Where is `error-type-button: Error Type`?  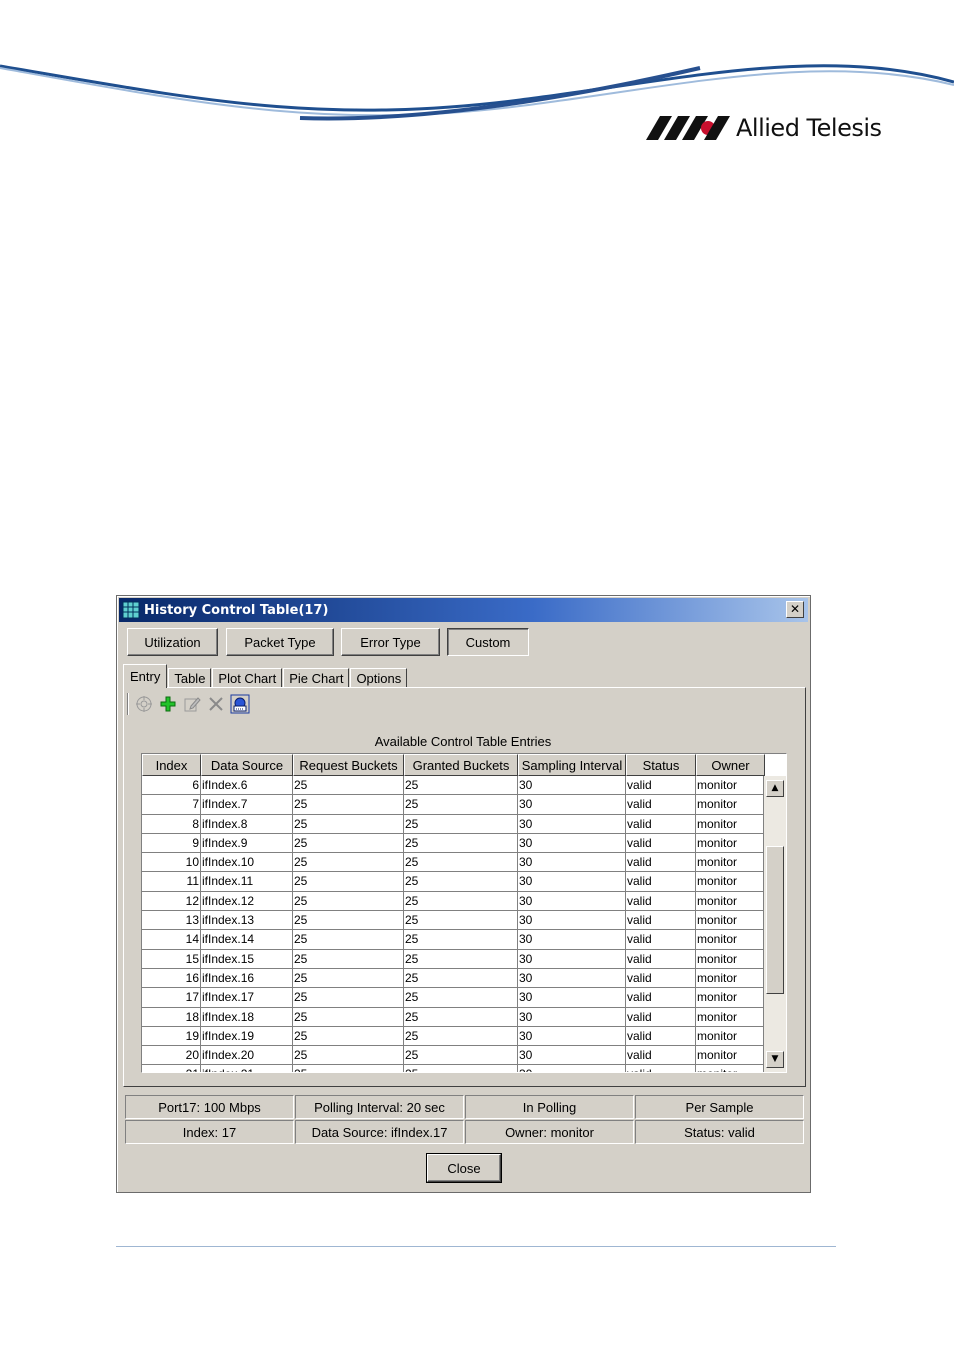 error-type-button: Error Type is located at coordinates (390, 642).